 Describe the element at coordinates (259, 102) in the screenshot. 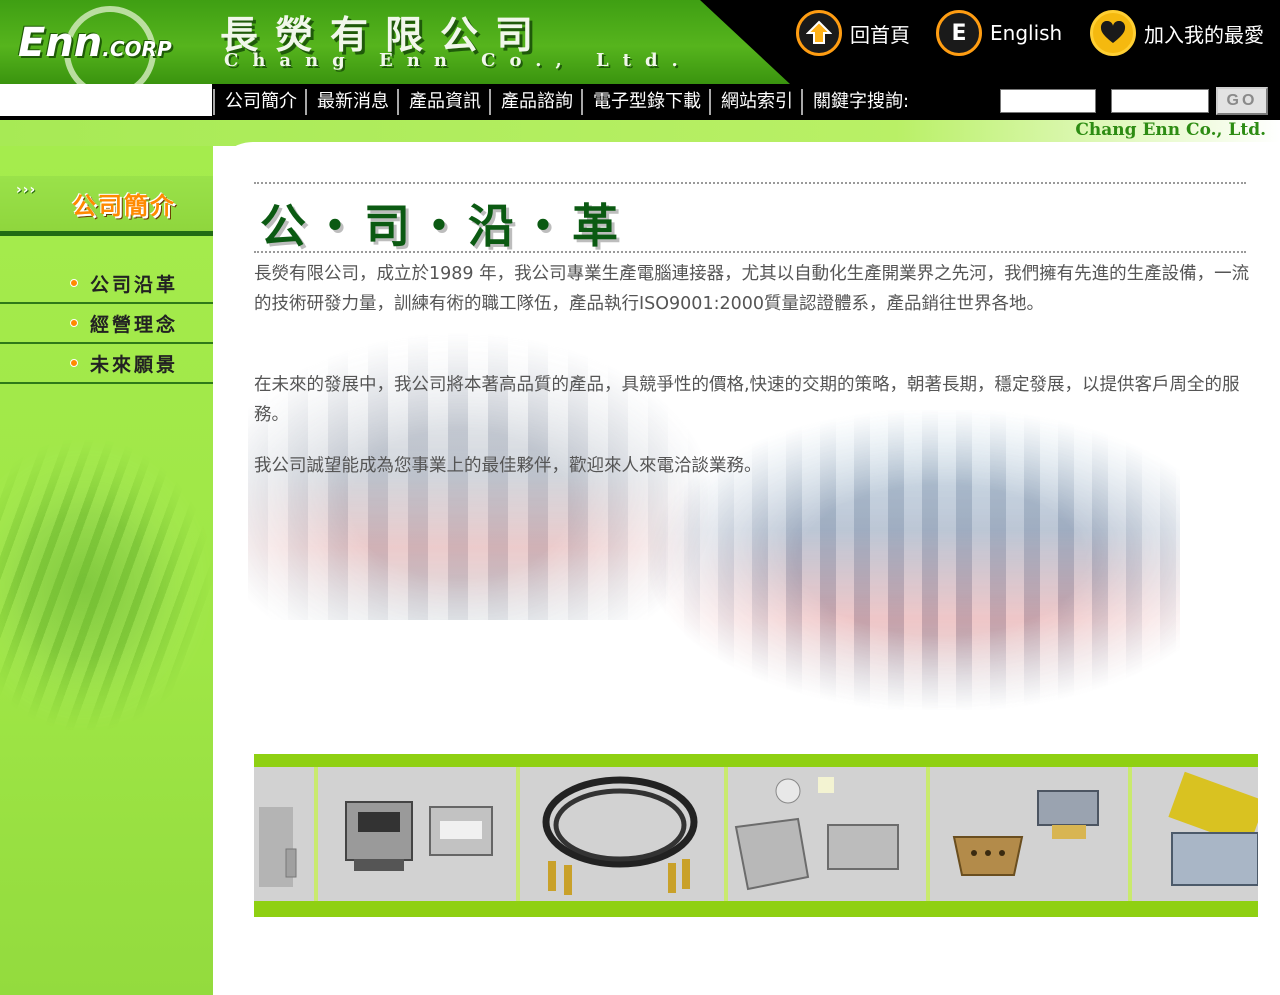

I see `nav-company-profile: 公司簡介` at that location.